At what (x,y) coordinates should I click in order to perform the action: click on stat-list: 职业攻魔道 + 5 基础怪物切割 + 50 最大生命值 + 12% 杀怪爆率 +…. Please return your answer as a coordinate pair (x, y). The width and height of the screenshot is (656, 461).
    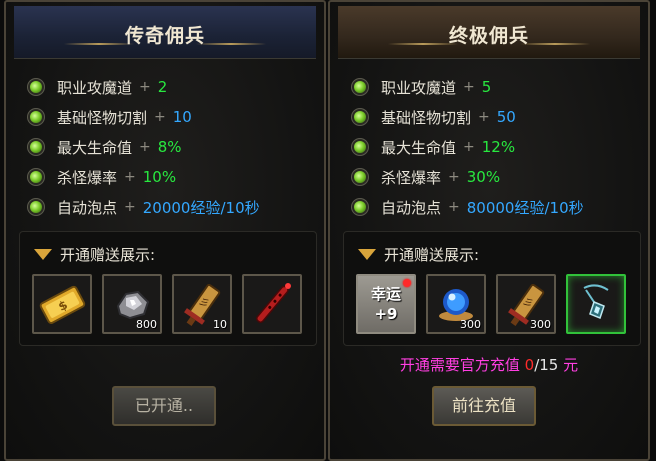
    Looking at the image, I should click on (469, 147).